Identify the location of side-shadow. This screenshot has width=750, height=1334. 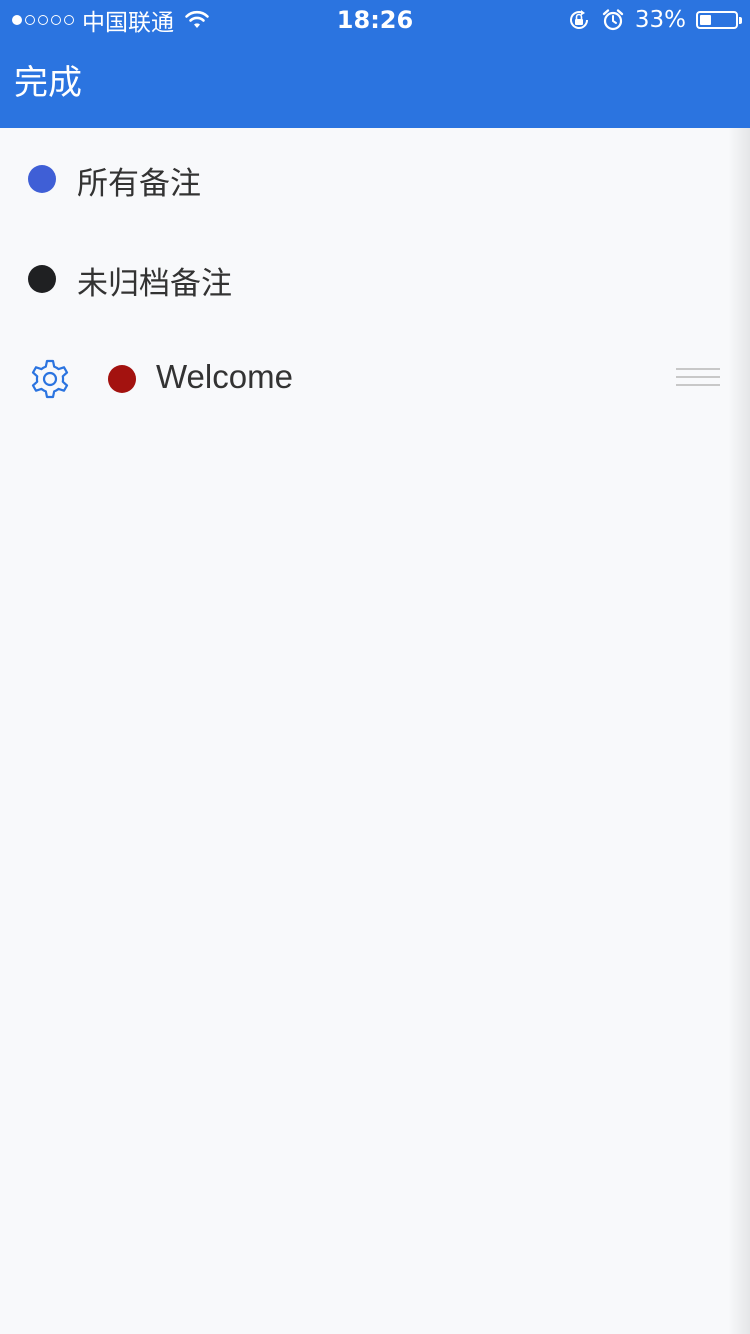
(739, 731).